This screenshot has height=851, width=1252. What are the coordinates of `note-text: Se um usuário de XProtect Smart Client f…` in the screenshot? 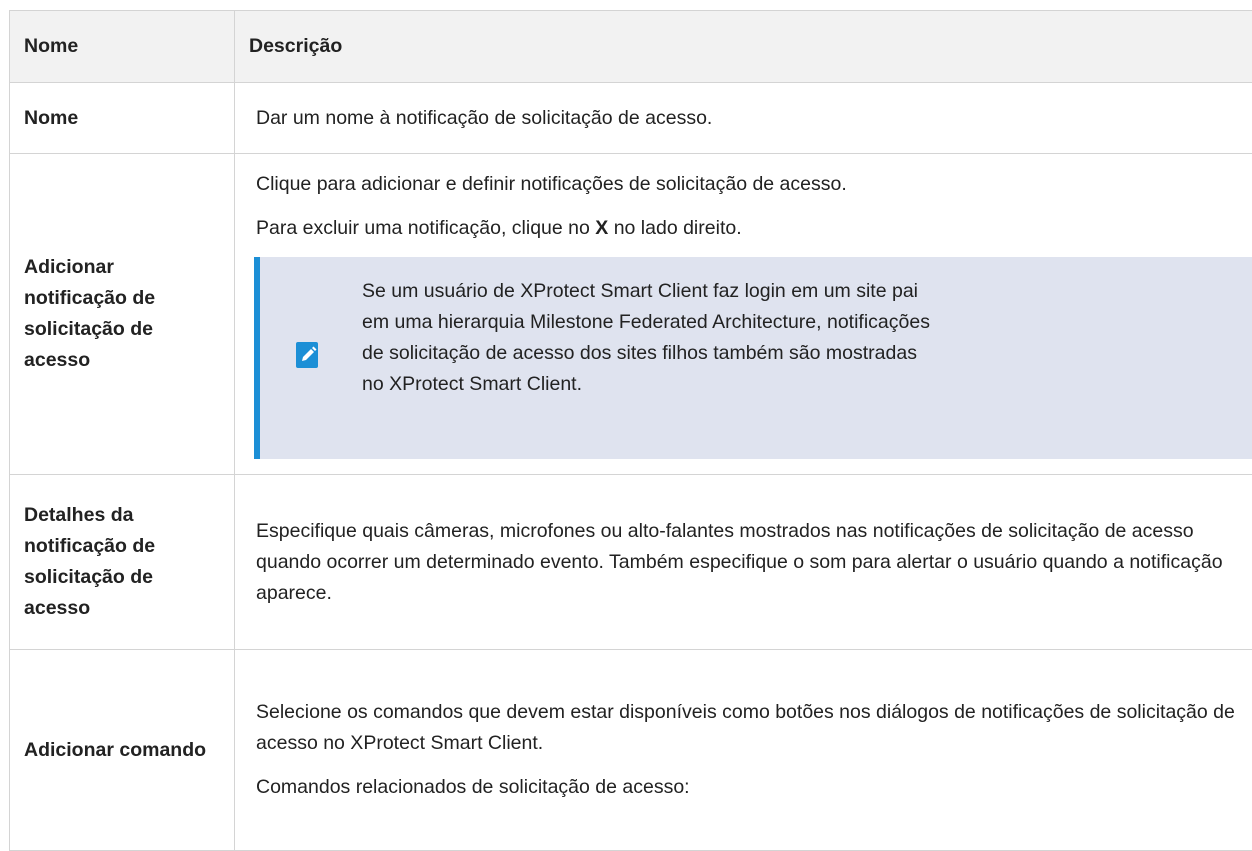 It's located at (652, 338).